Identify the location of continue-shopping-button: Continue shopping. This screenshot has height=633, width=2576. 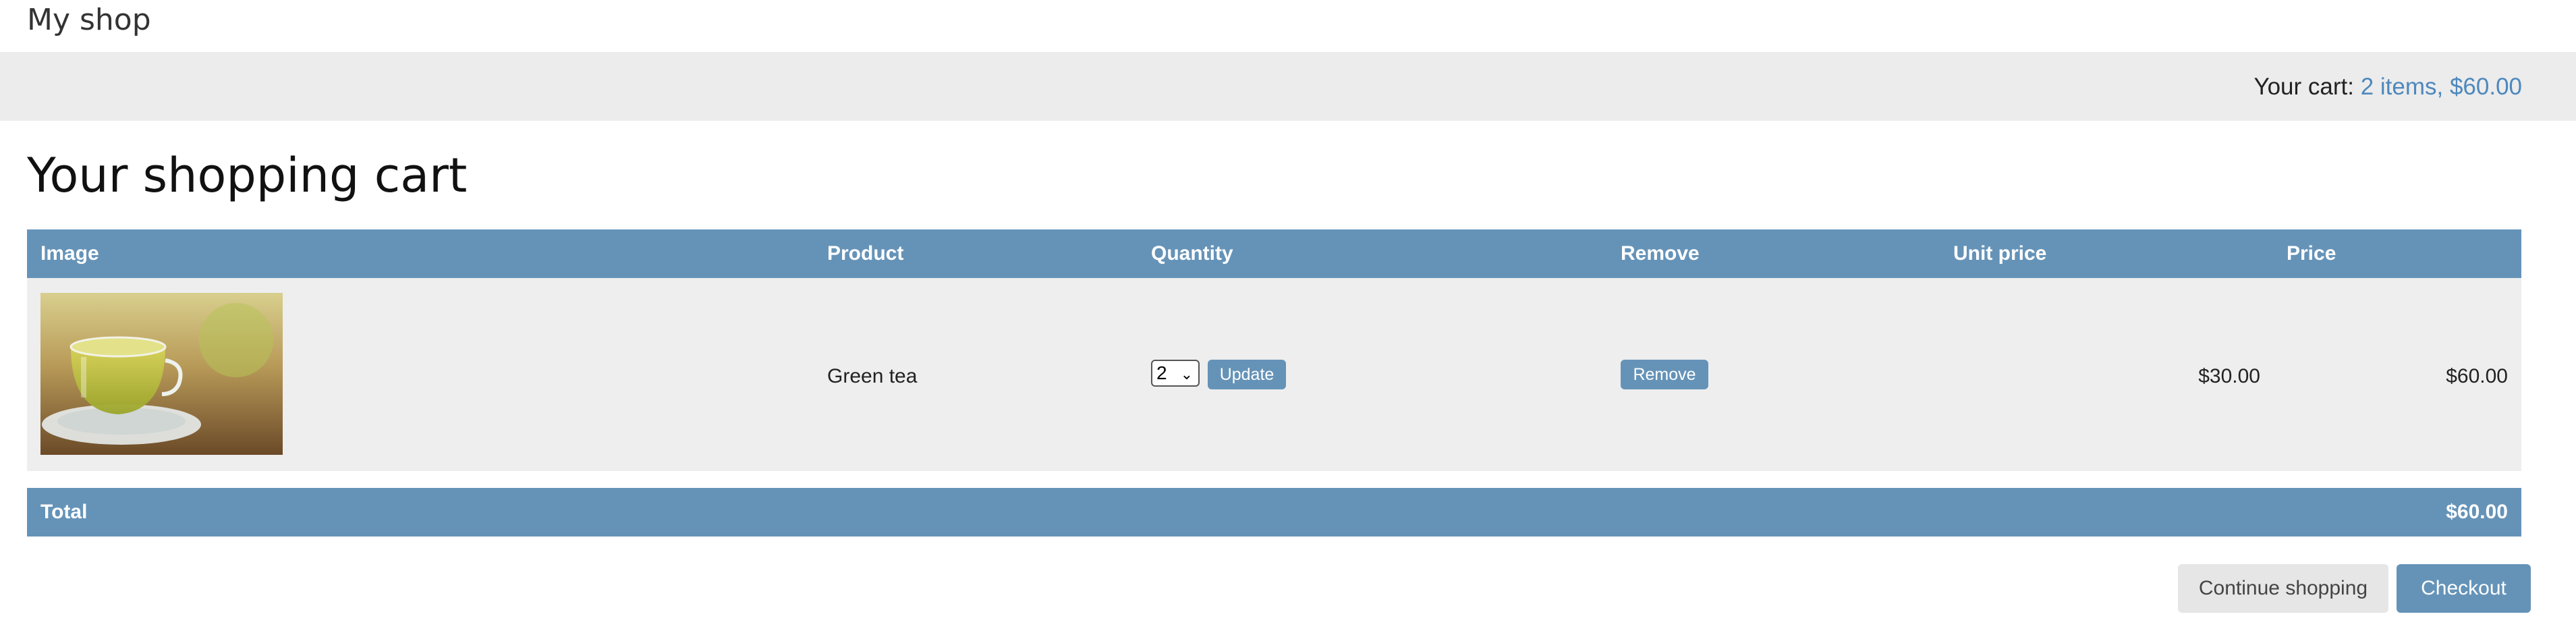
(2283, 588).